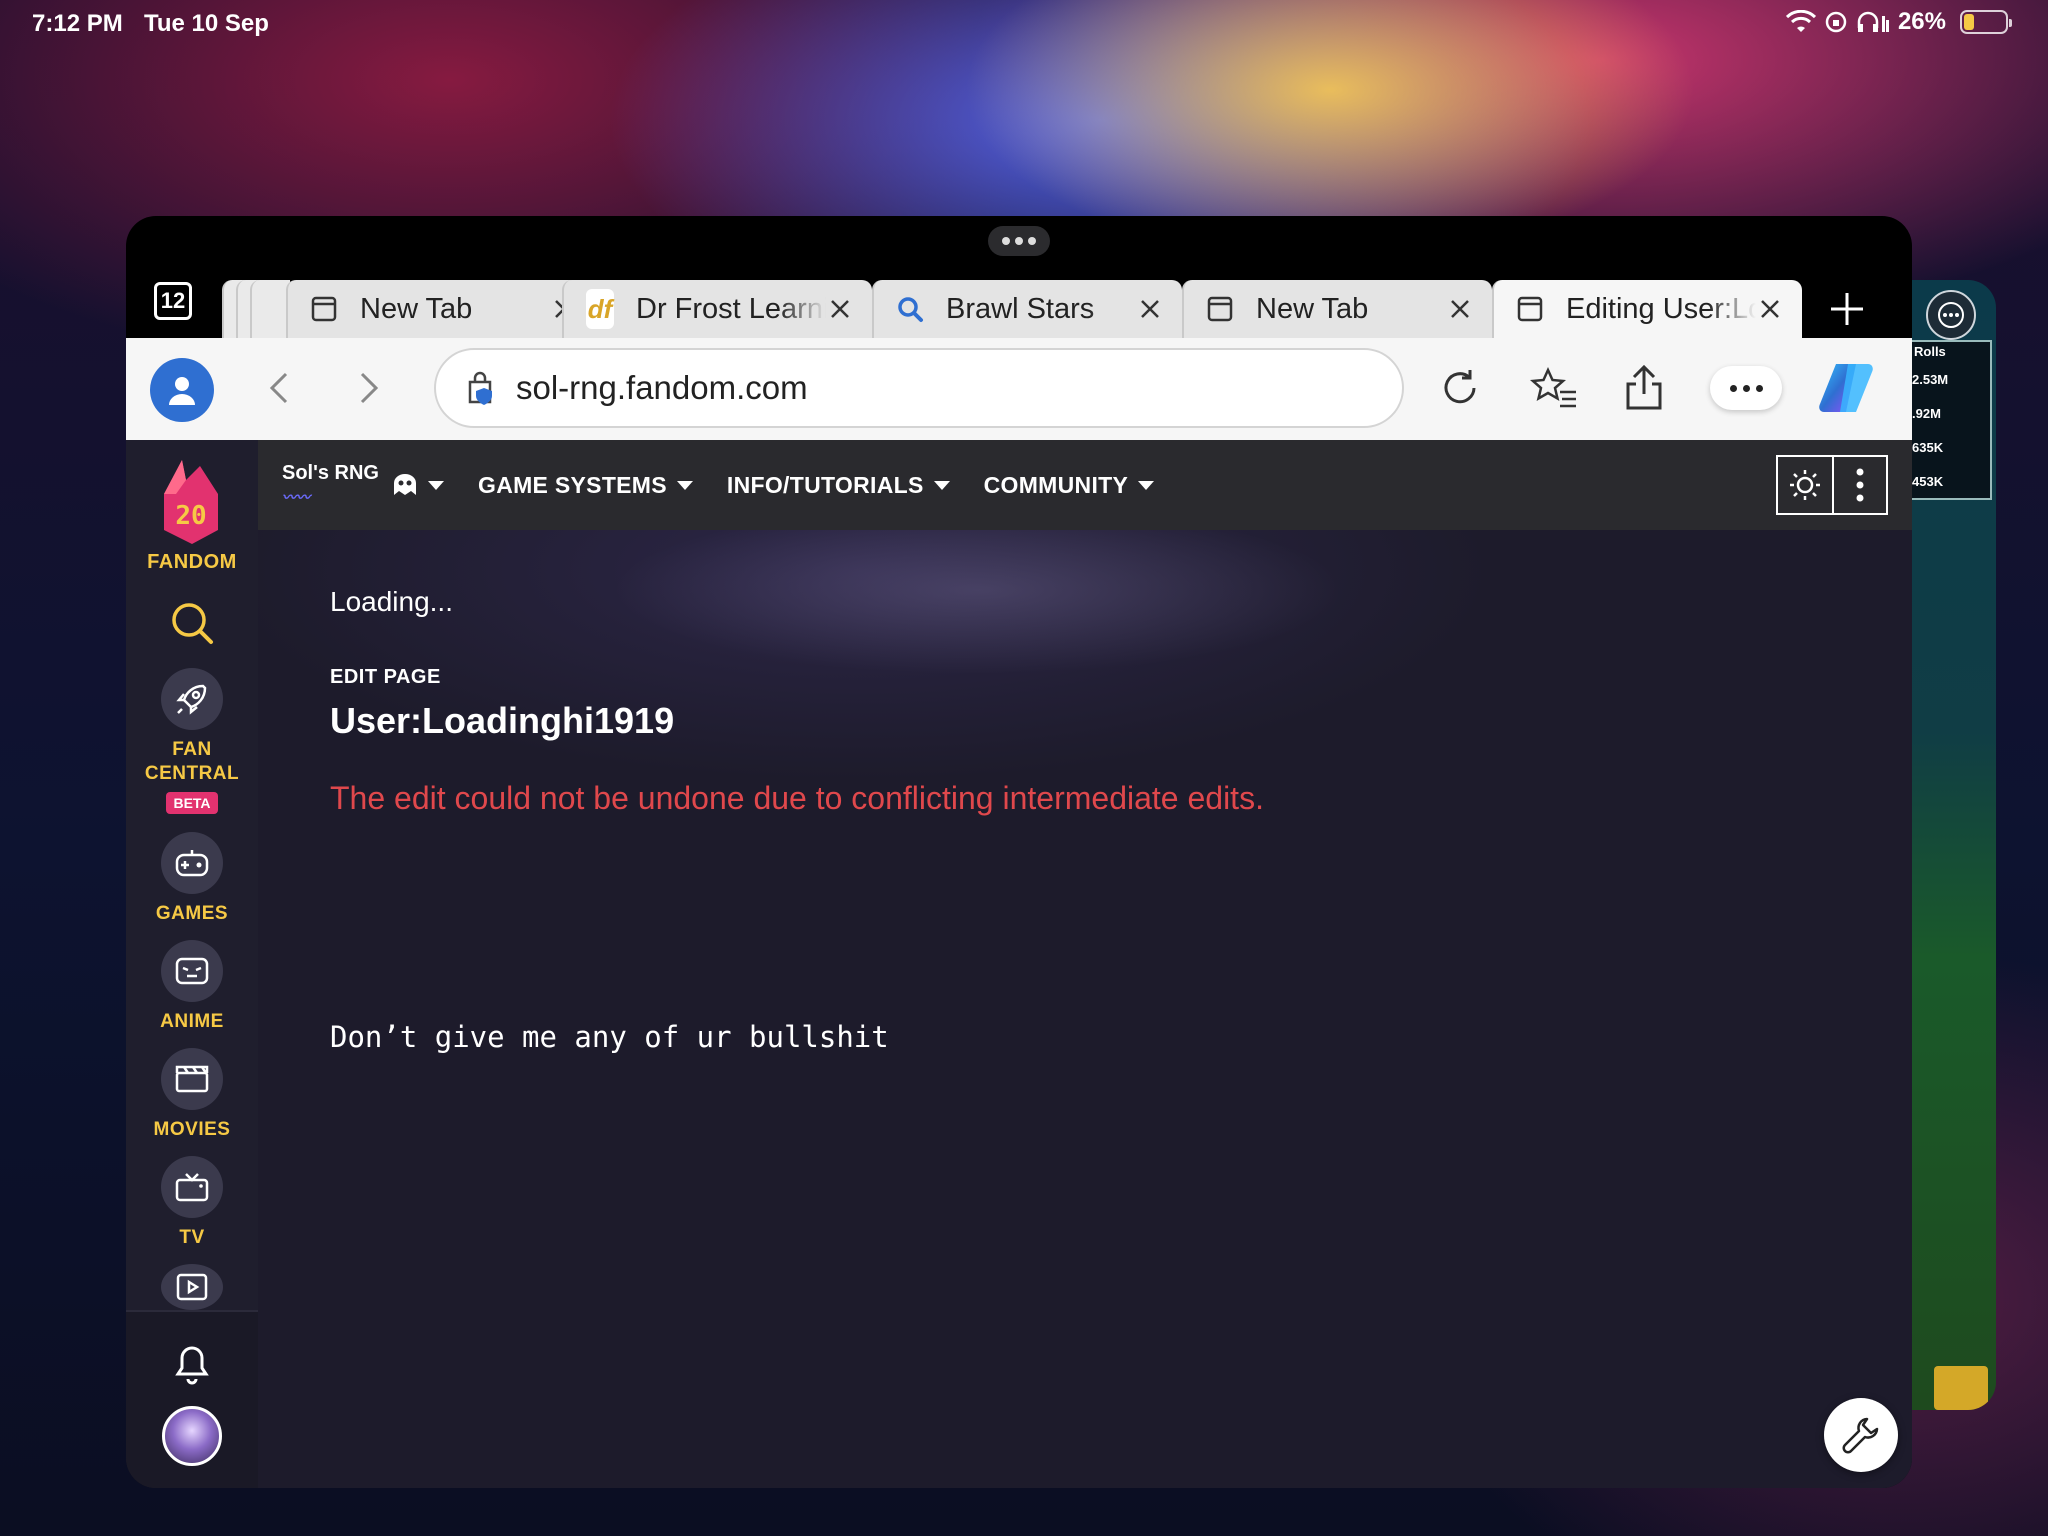  I want to click on beta-badge: BETA, so click(192, 803).